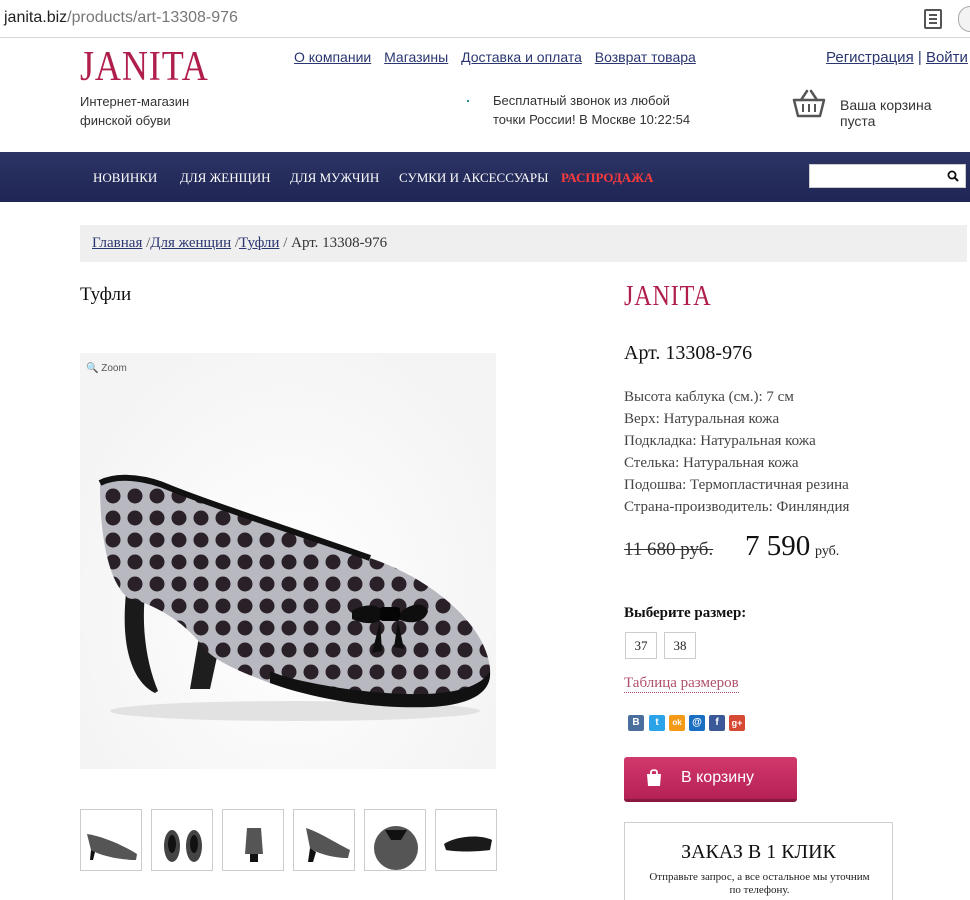 This screenshot has width=970, height=900. What do you see at coordinates (668, 297) in the screenshot?
I see `brand-logo: JANITA` at bounding box center [668, 297].